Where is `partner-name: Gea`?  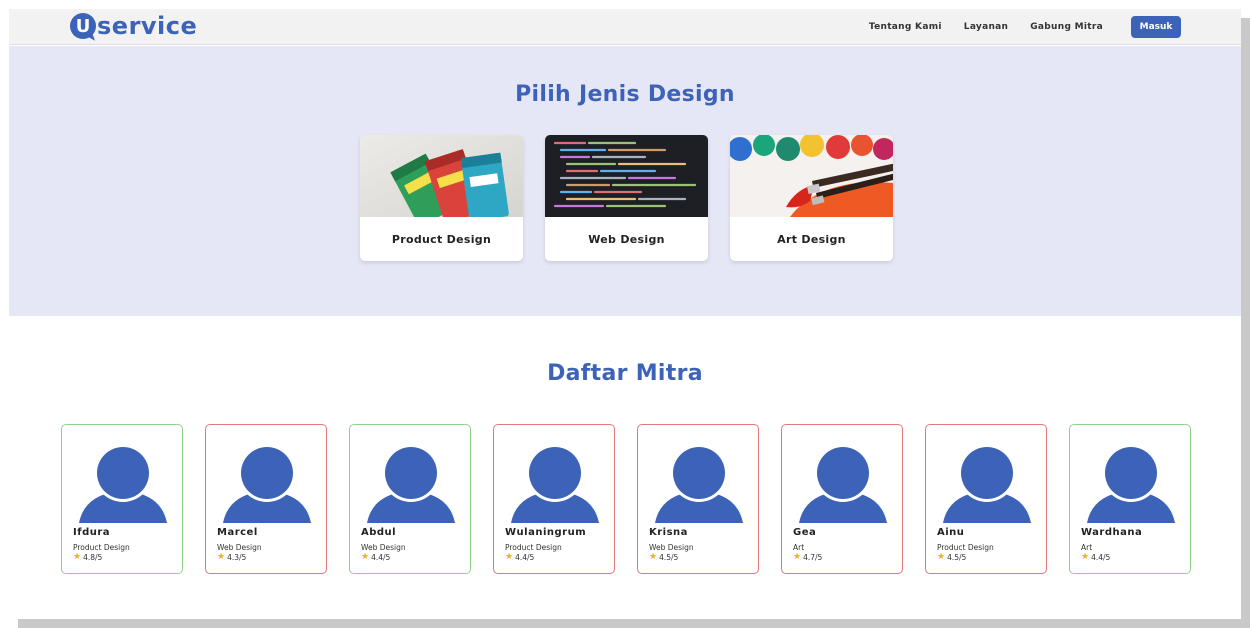 partner-name: Gea is located at coordinates (805, 532).